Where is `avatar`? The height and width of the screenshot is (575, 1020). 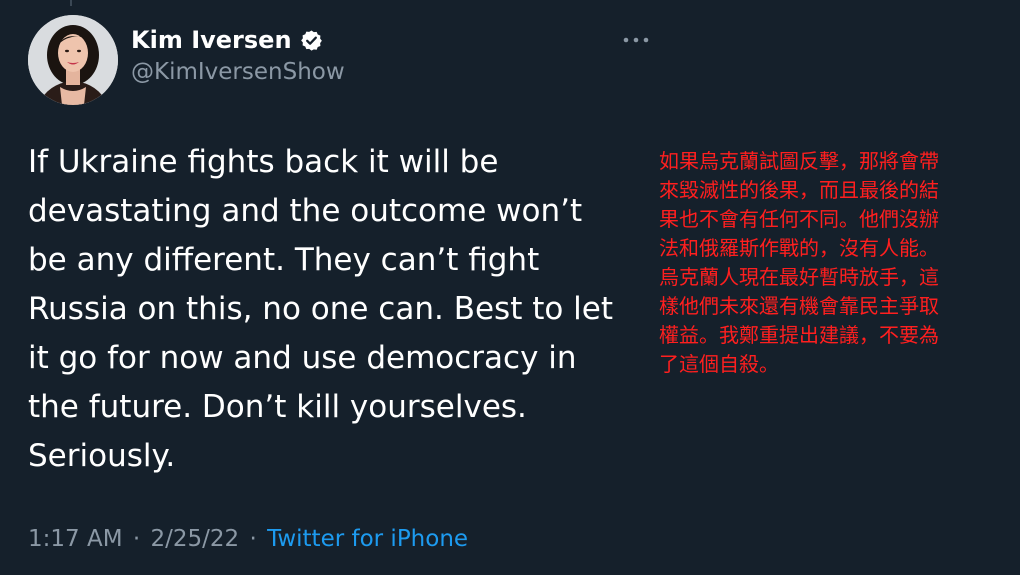
avatar is located at coordinates (73, 60).